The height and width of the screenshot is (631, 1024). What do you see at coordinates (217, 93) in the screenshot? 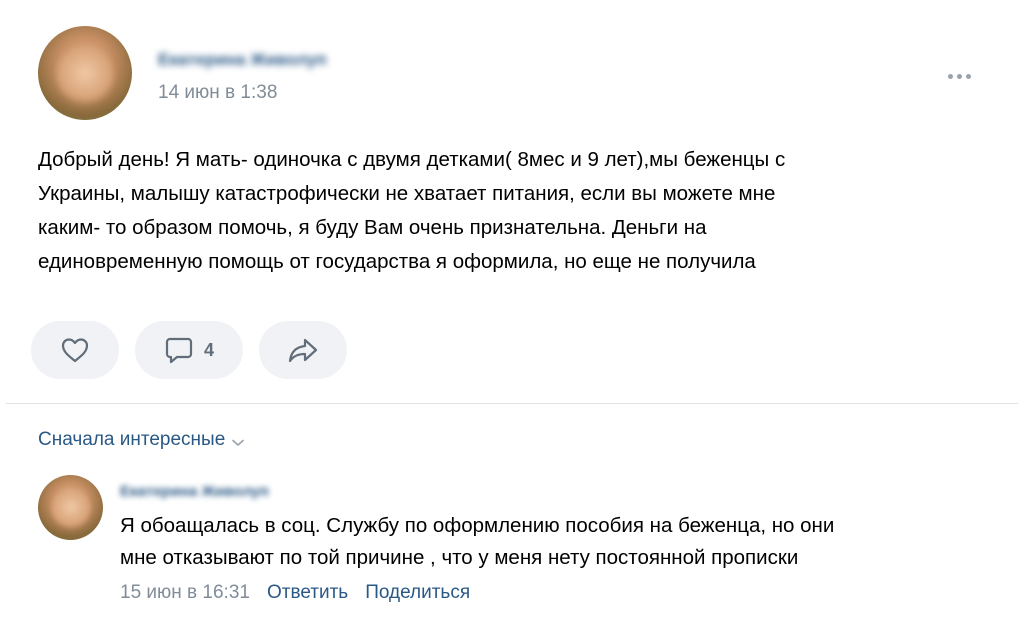
I see `post-date: 14 июн в 1:38` at bounding box center [217, 93].